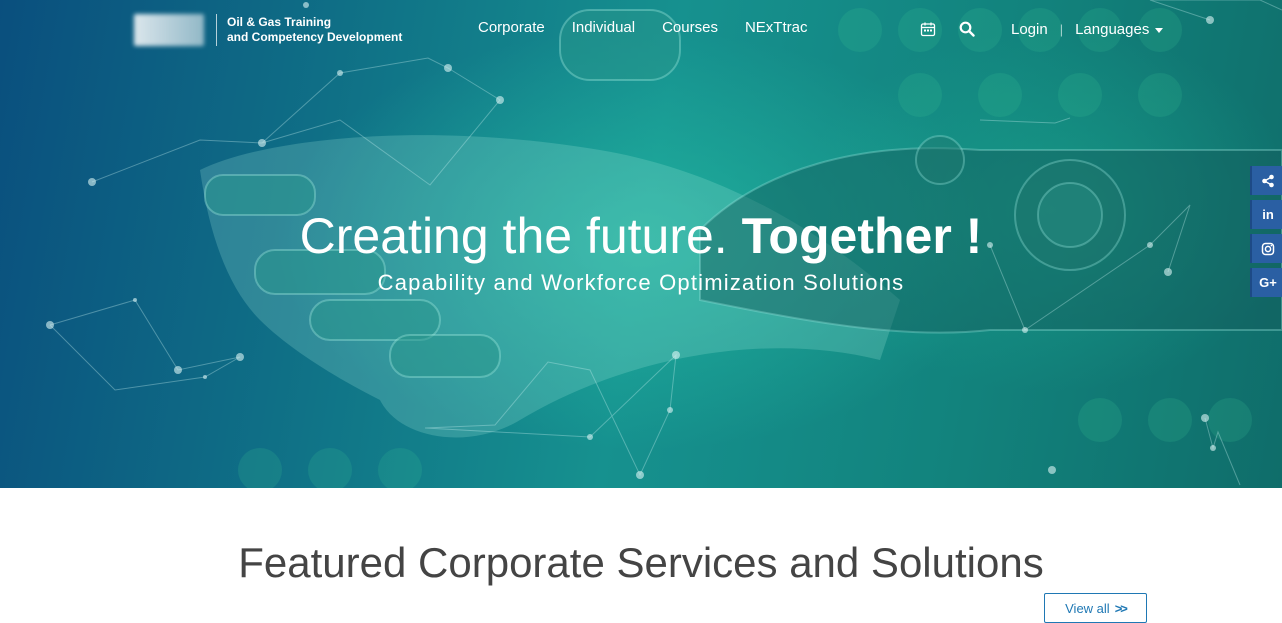  I want to click on nav-item-corporate: Corporate, so click(511, 27).